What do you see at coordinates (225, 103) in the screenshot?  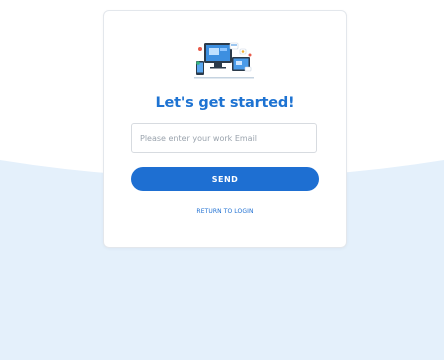 I see `page-title: Let's get started!` at bounding box center [225, 103].